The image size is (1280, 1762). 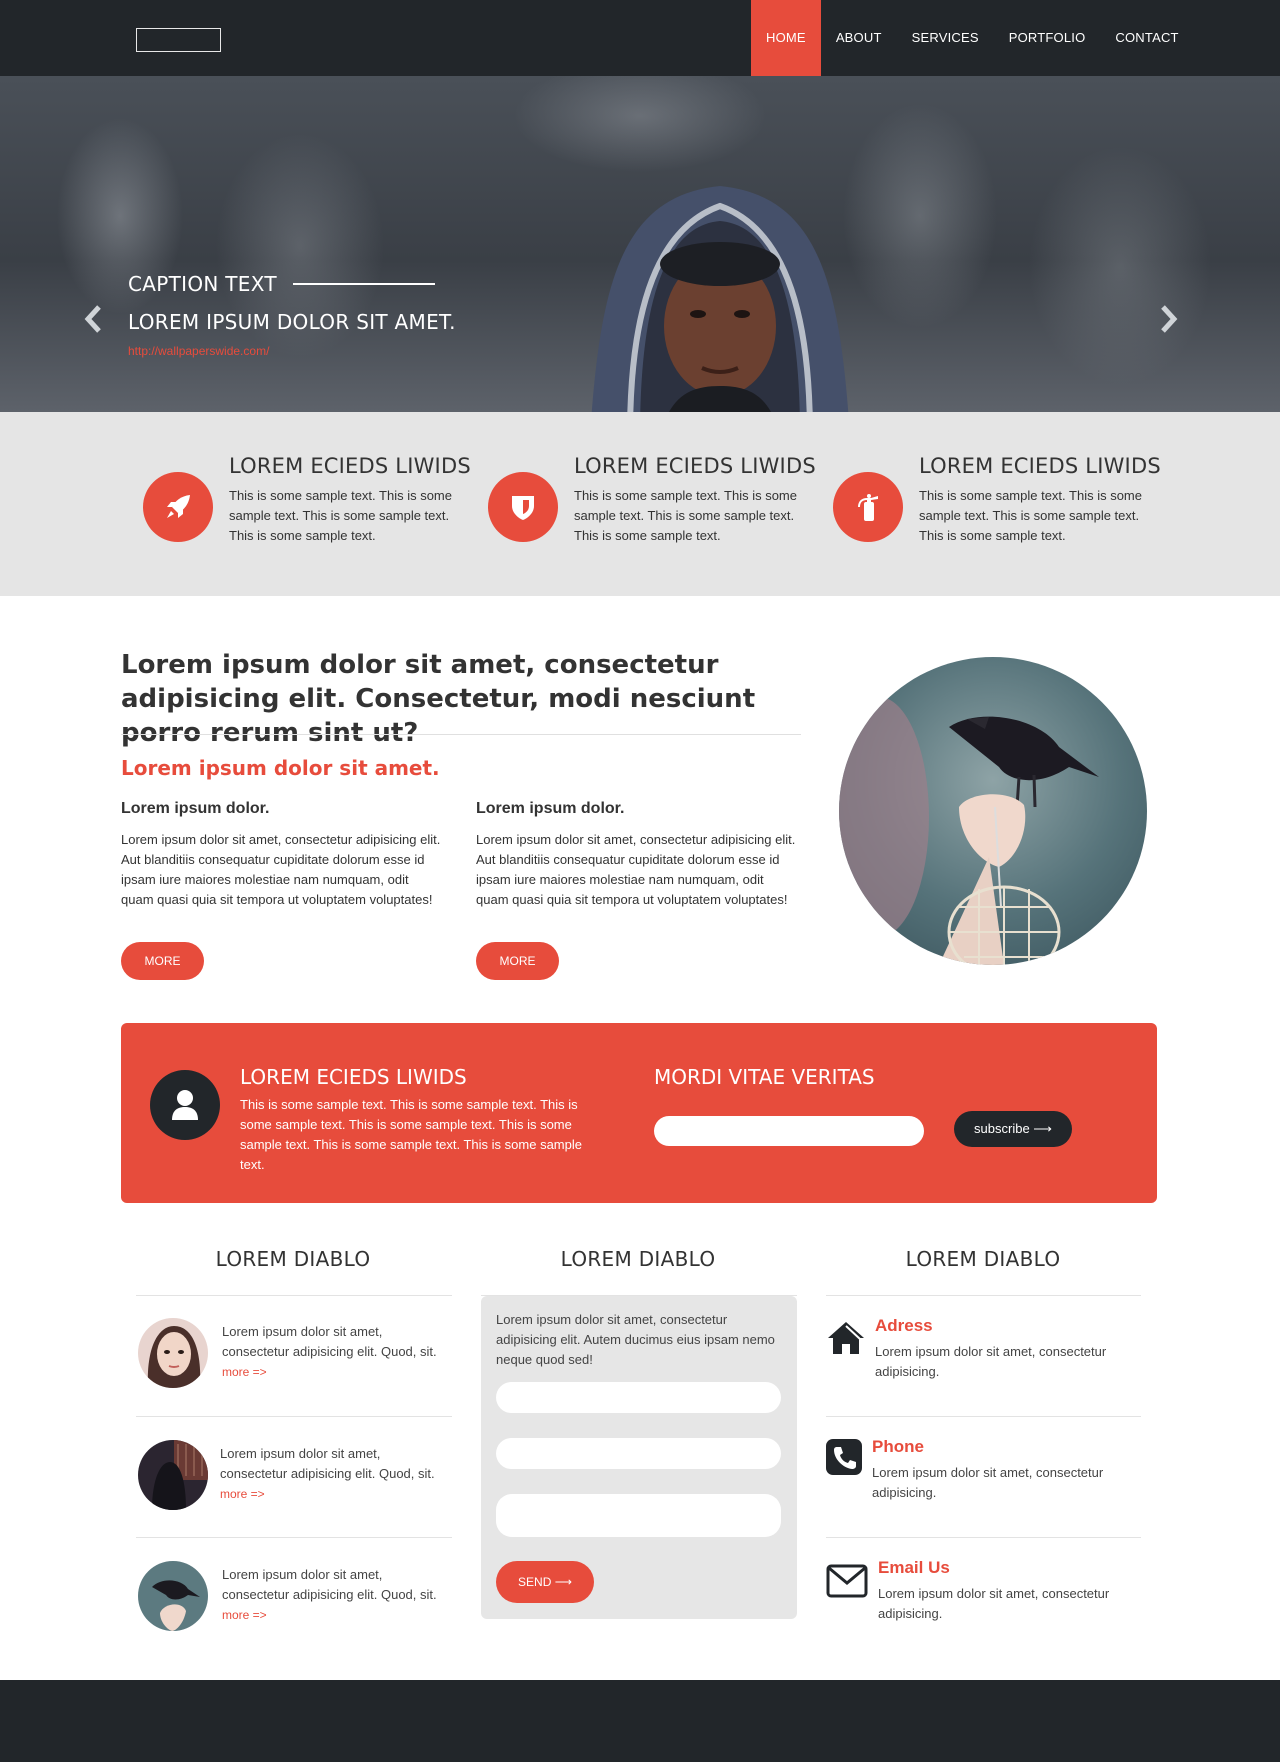 What do you see at coordinates (202, 284) in the screenshot?
I see `caption-title: CAPTION TEXT` at bounding box center [202, 284].